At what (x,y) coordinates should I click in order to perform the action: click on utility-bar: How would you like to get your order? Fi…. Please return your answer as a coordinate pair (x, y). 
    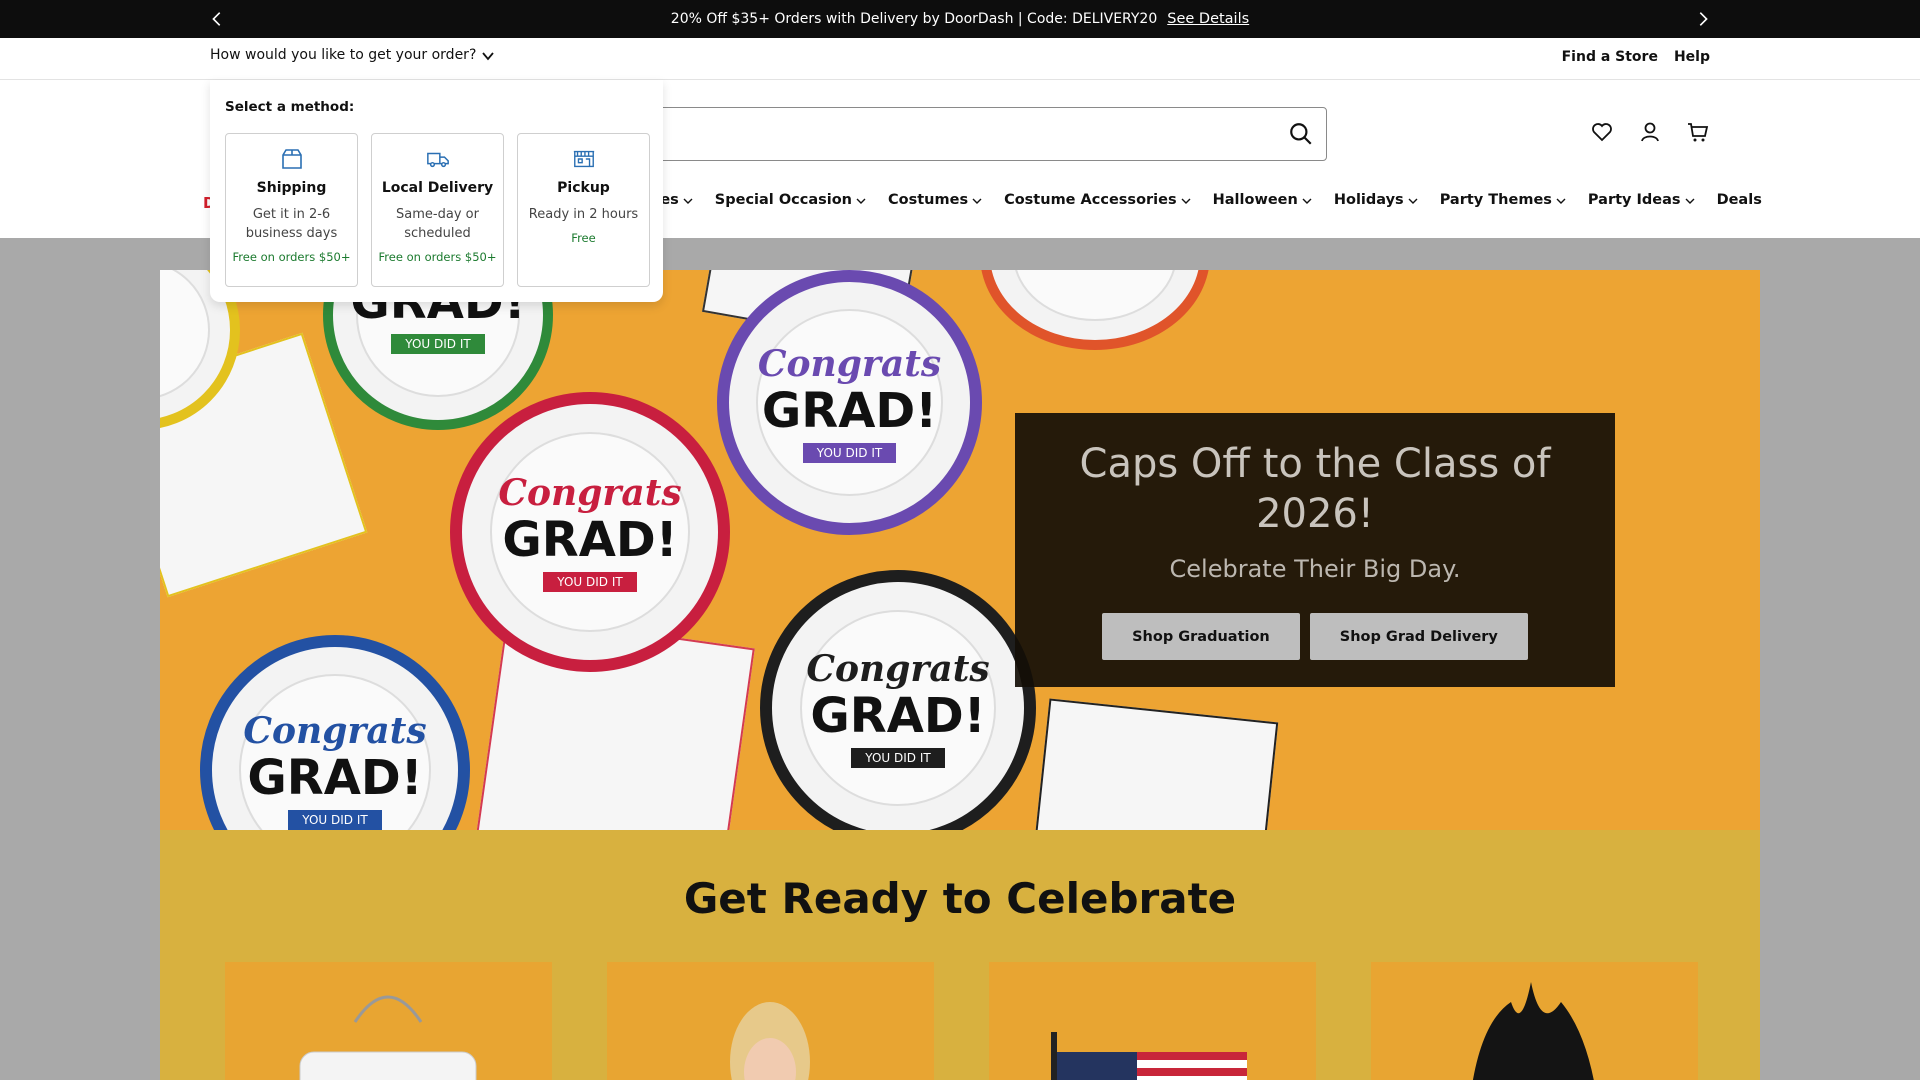
    Looking at the image, I should click on (960, 59).